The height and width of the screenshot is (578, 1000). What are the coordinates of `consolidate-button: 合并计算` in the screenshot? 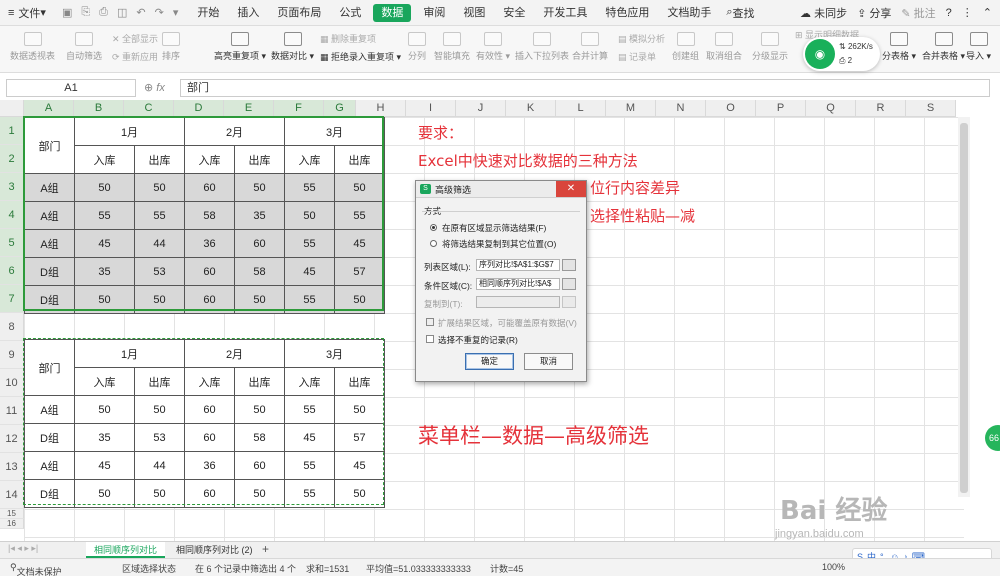 It's located at (590, 47).